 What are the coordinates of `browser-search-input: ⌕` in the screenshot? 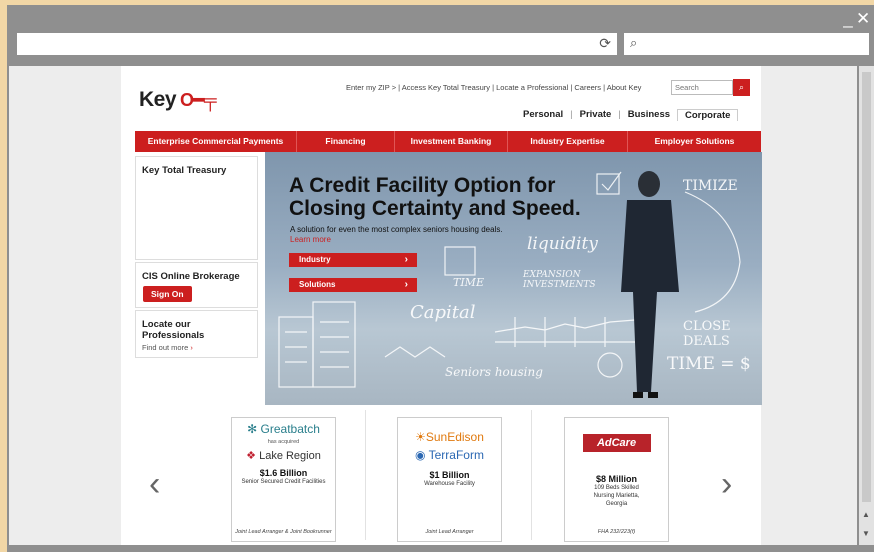 It's located at (746, 44).